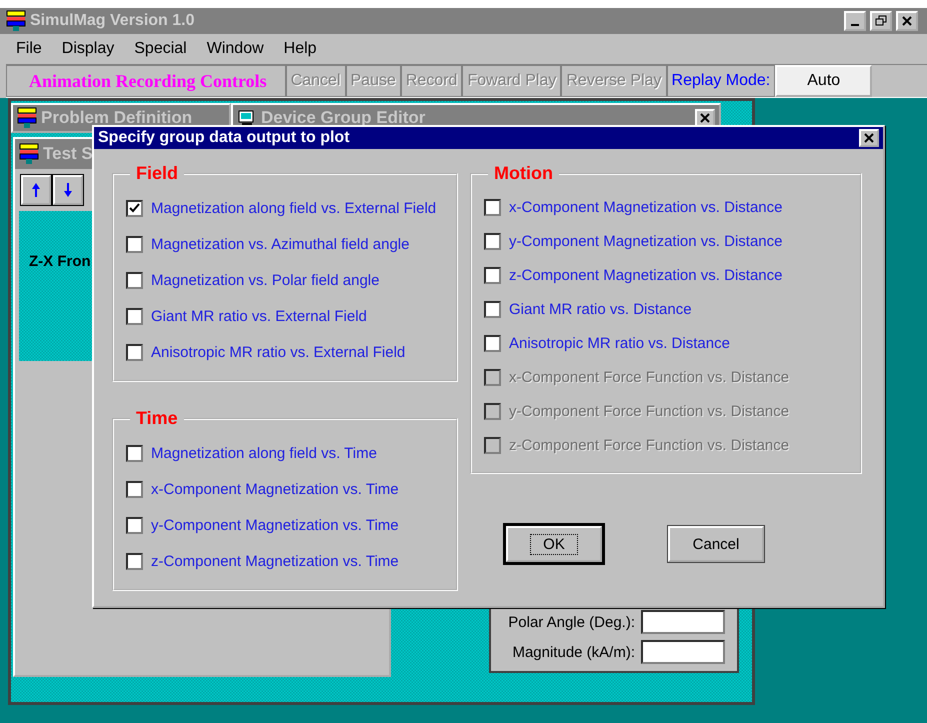 This screenshot has height=723, width=927. Describe the element at coordinates (275, 489) in the screenshot. I see `checkbox-label: x-Component Magnetization vs. Time` at that location.